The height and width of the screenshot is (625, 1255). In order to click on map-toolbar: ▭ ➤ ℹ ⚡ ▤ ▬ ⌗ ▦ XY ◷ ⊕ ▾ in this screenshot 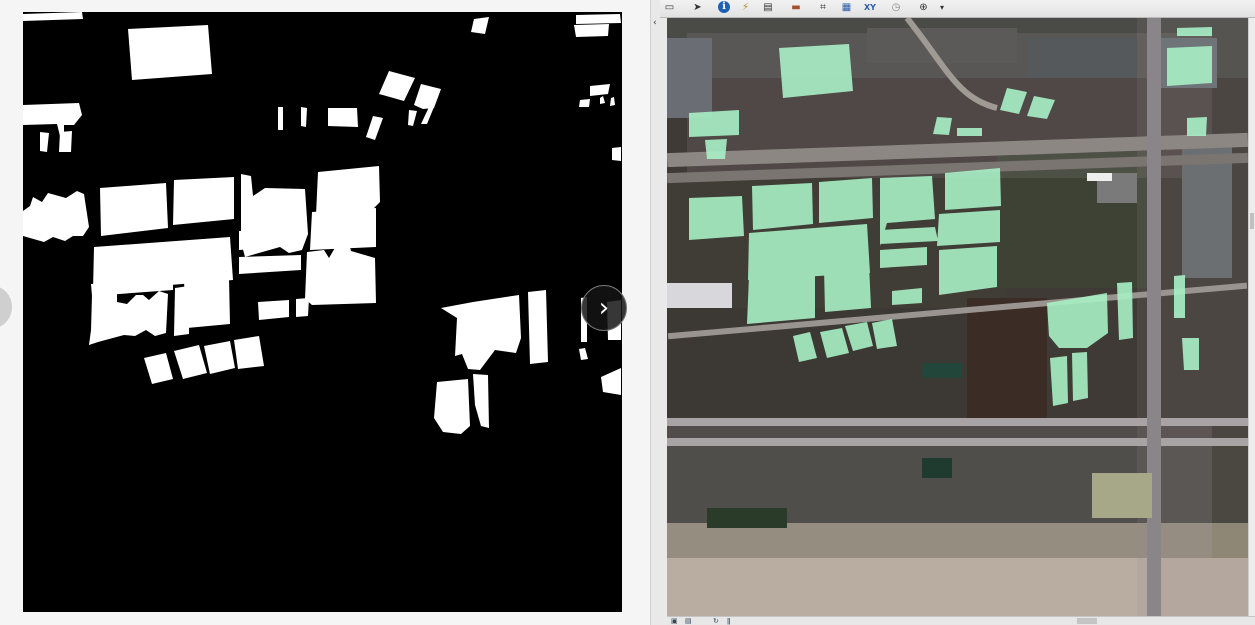, I will do `click(957, 9)`.